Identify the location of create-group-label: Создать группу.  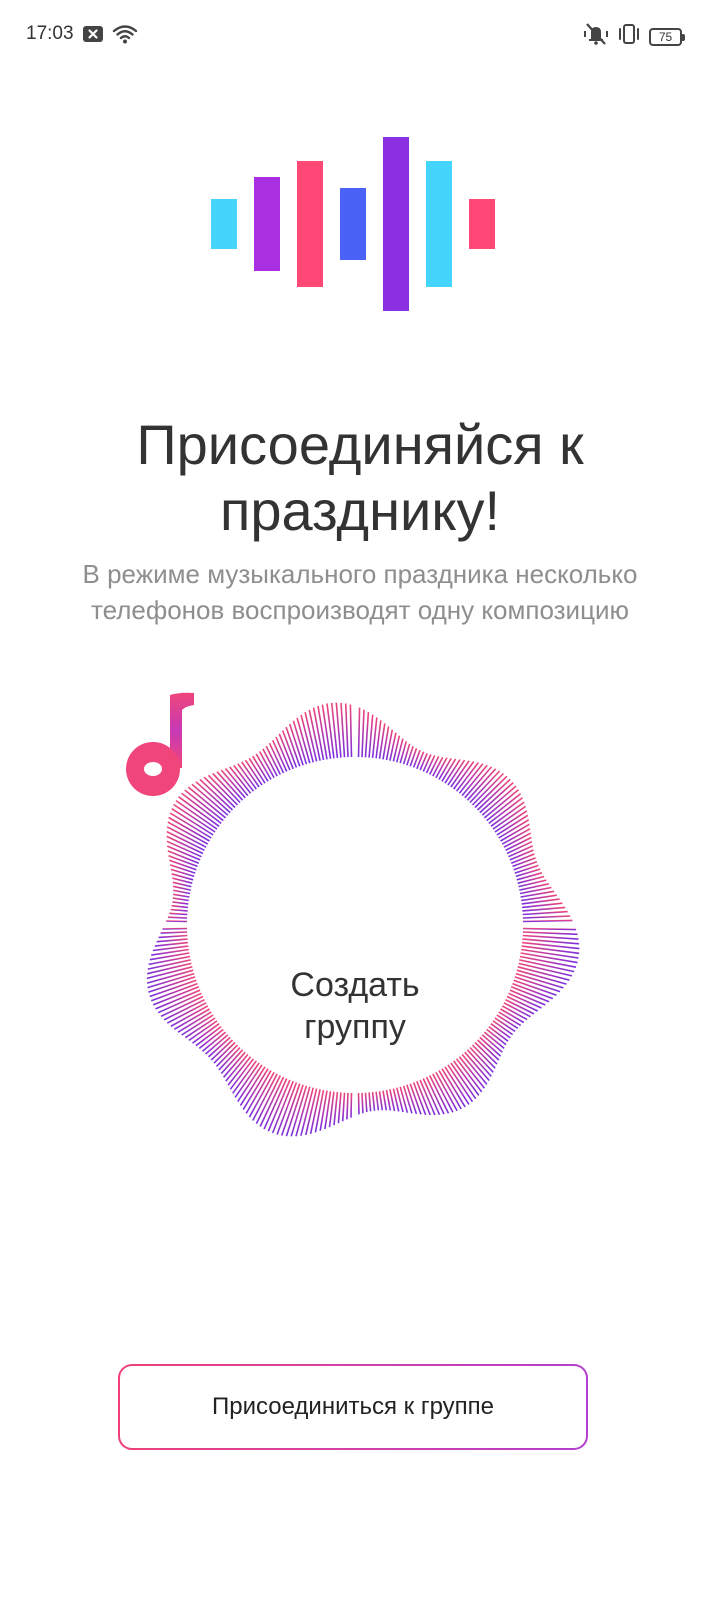
(355, 1006).